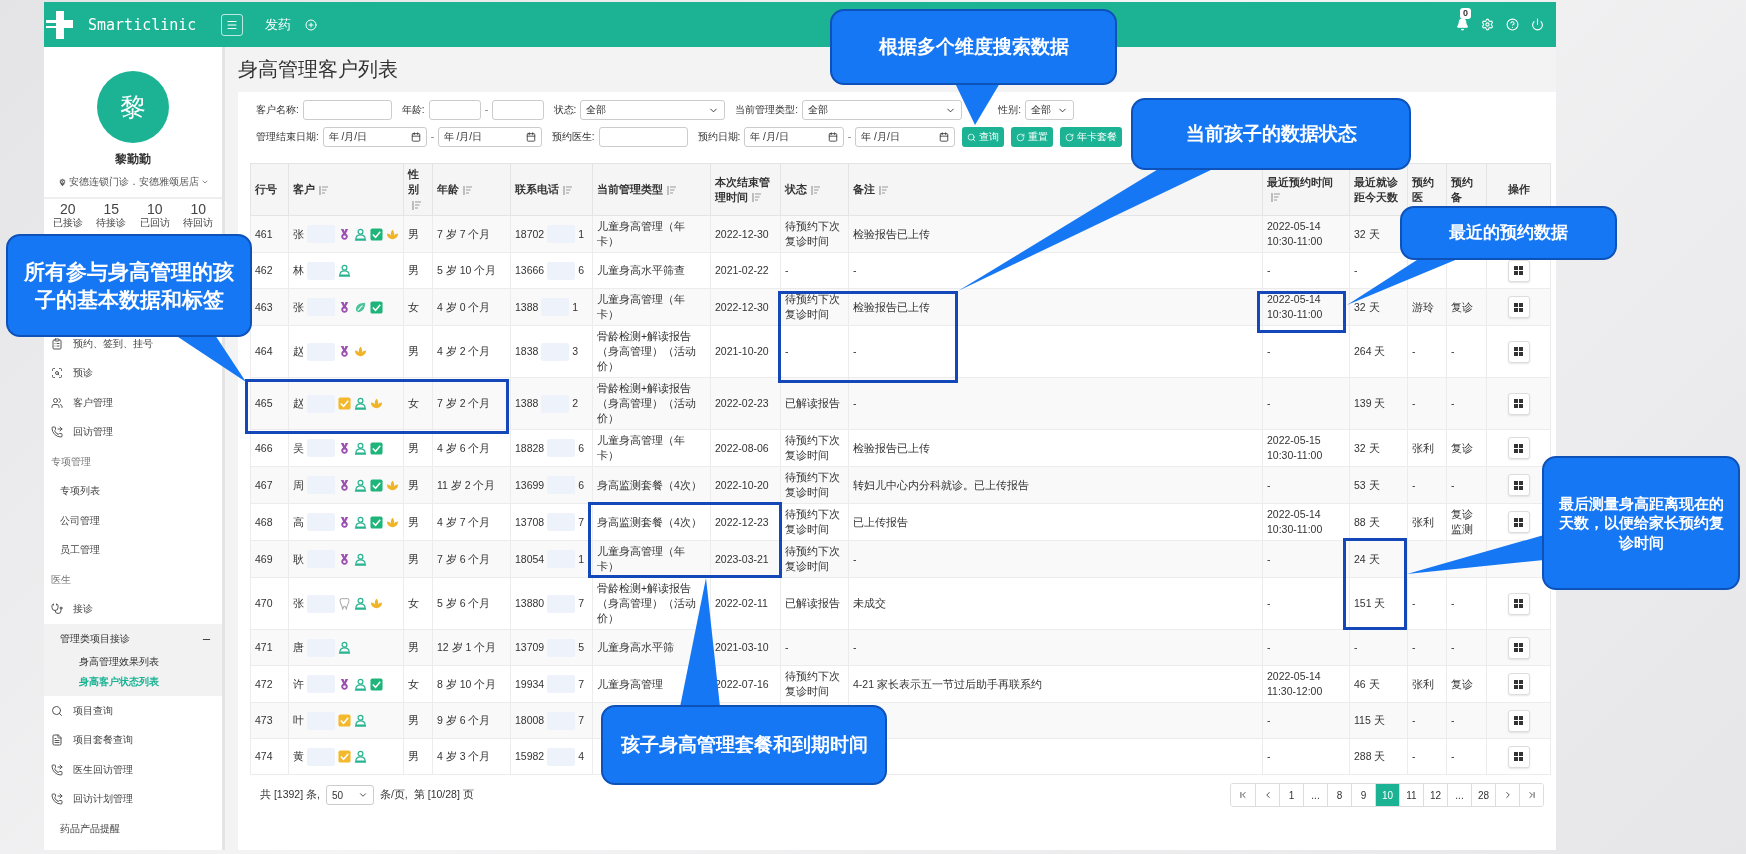 This screenshot has height=854, width=1746. What do you see at coordinates (527, 351) in the screenshot?
I see `phone-prefix: 1838` at bounding box center [527, 351].